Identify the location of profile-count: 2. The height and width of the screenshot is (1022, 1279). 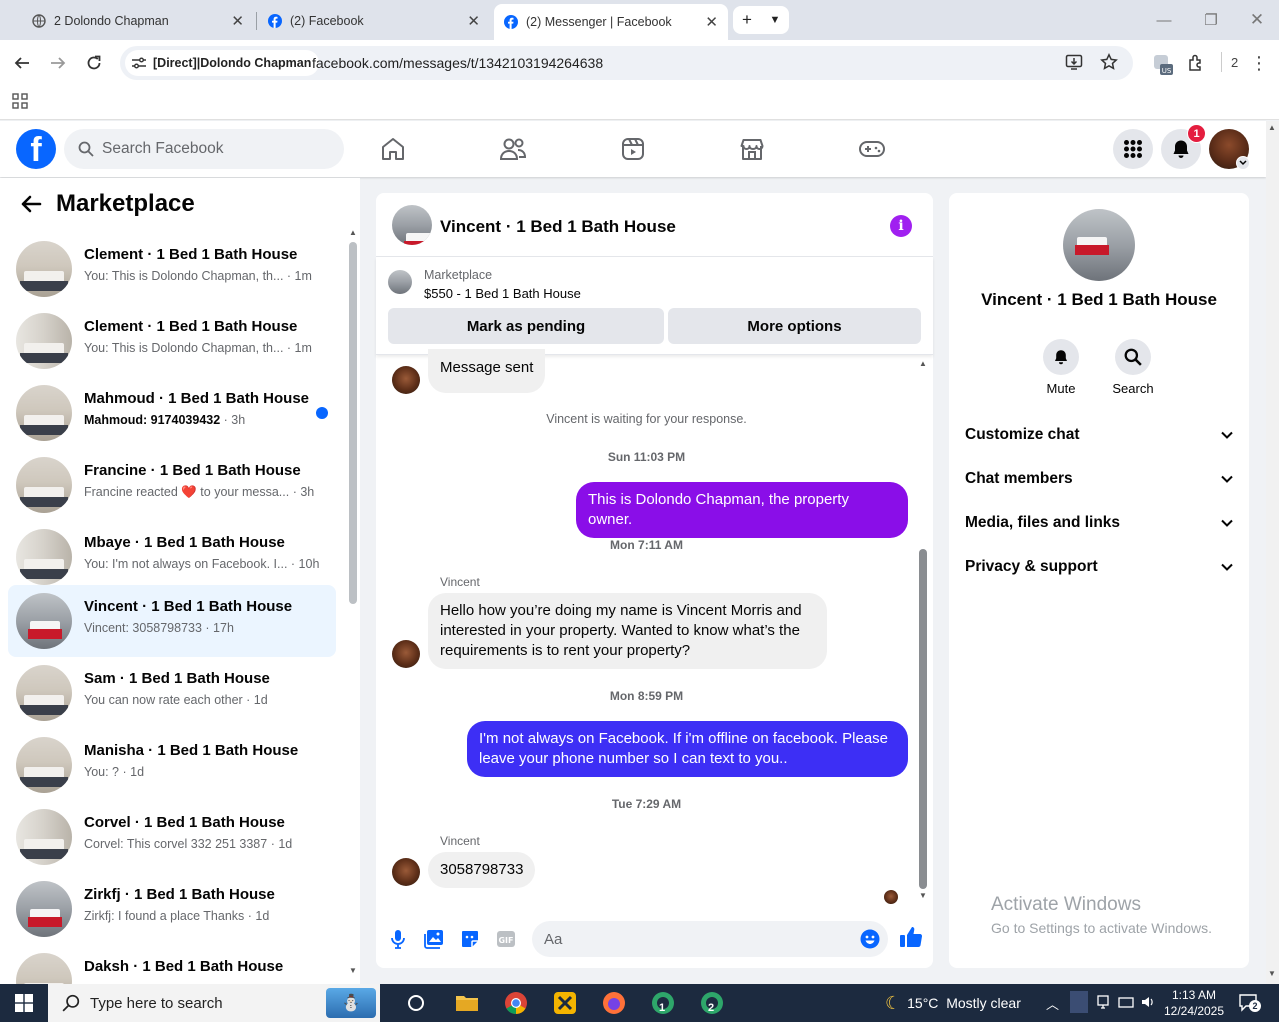
(1234, 62).